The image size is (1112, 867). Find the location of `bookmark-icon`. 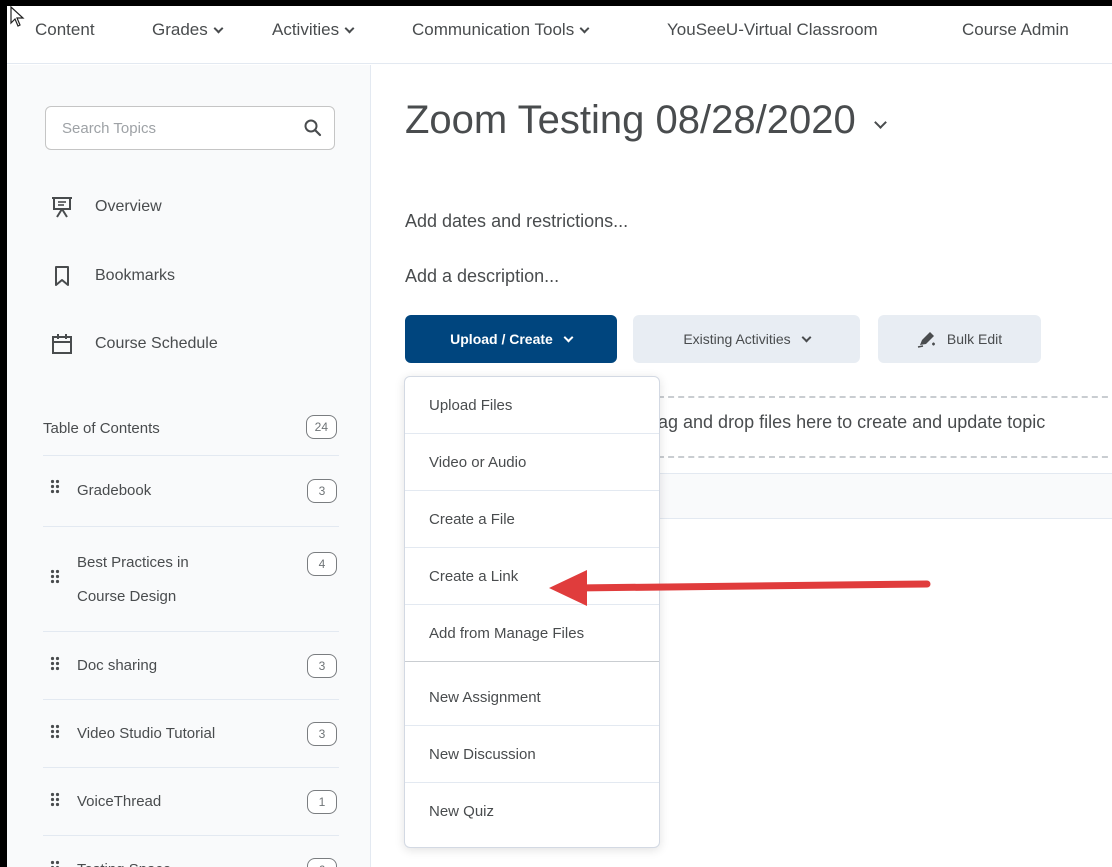

bookmark-icon is located at coordinates (62, 276).